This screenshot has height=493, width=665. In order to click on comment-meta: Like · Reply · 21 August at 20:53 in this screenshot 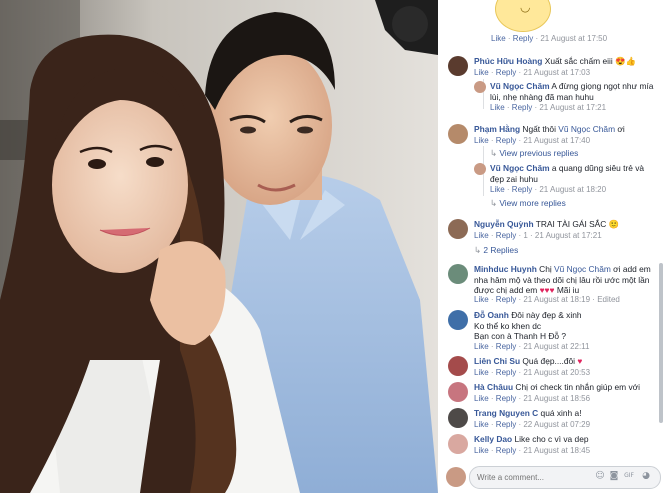, I will do `click(532, 372)`.